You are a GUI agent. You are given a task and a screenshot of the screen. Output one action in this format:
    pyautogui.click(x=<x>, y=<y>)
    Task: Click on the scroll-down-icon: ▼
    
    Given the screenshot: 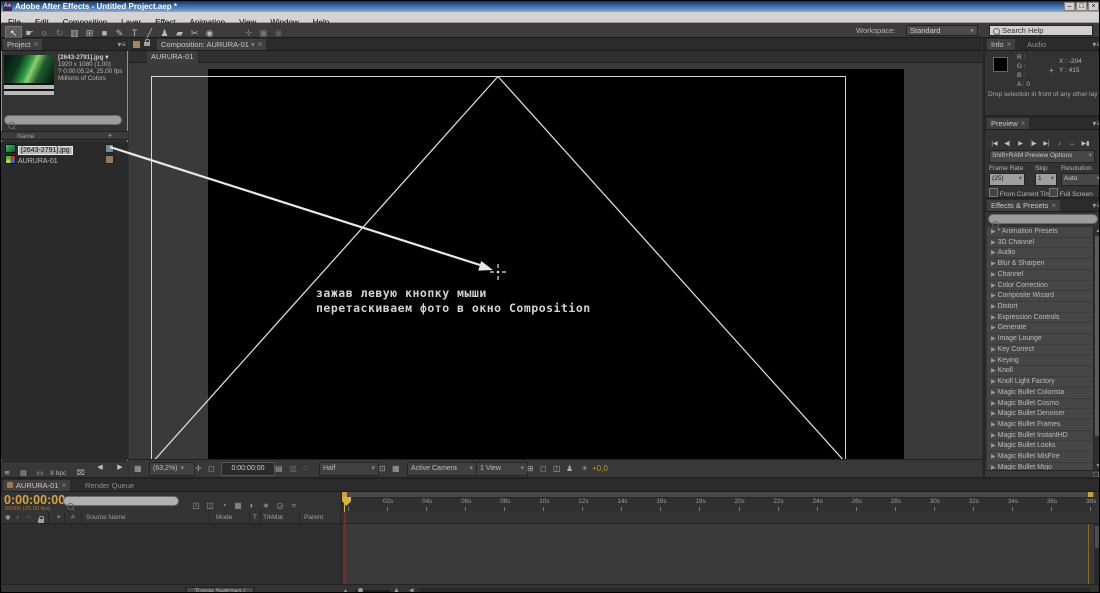 What is the action you would take?
    pyautogui.click(x=1096, y=466)
    